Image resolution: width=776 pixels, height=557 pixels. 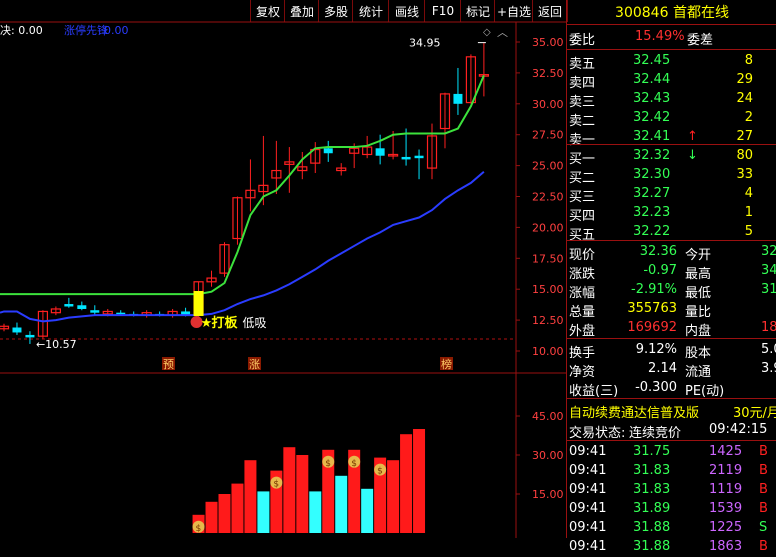 I want to click on status-row: 交易状态: 连续竞价 09:42:15, so click(x=668, y=431).